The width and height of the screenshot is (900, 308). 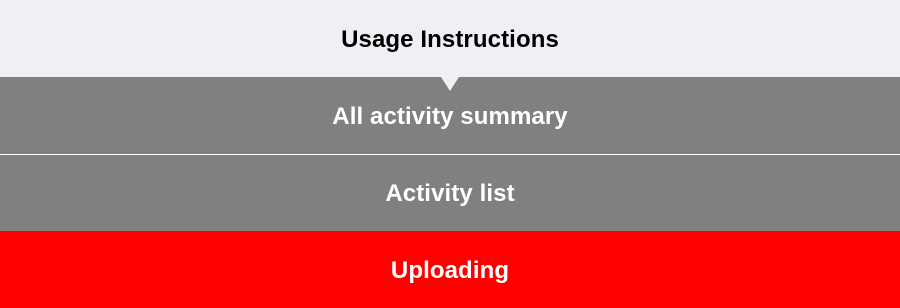 I want to click on all-activity-summary-label: All activity summary, so click(x=450, y=116).